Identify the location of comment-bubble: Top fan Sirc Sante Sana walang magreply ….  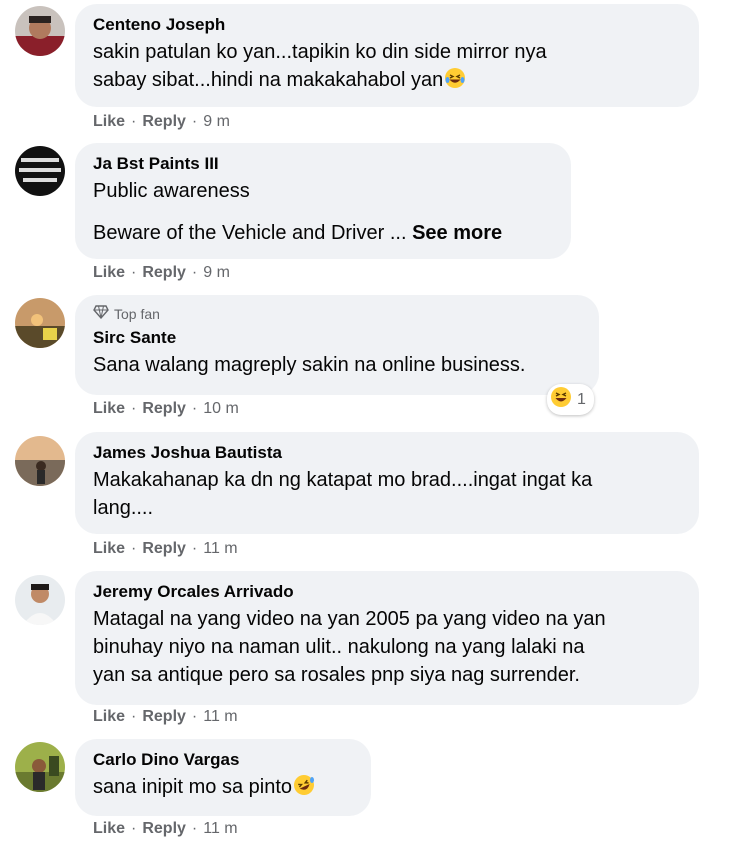
(337, 345).